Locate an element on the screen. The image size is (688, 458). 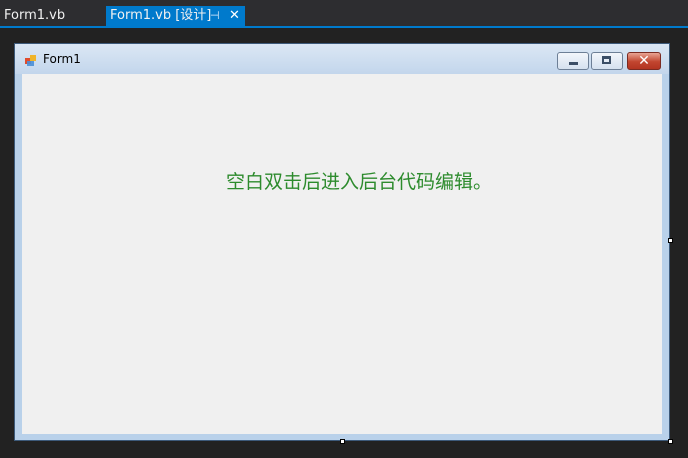
resize-handle-corner is located at coordinates (670, 441).